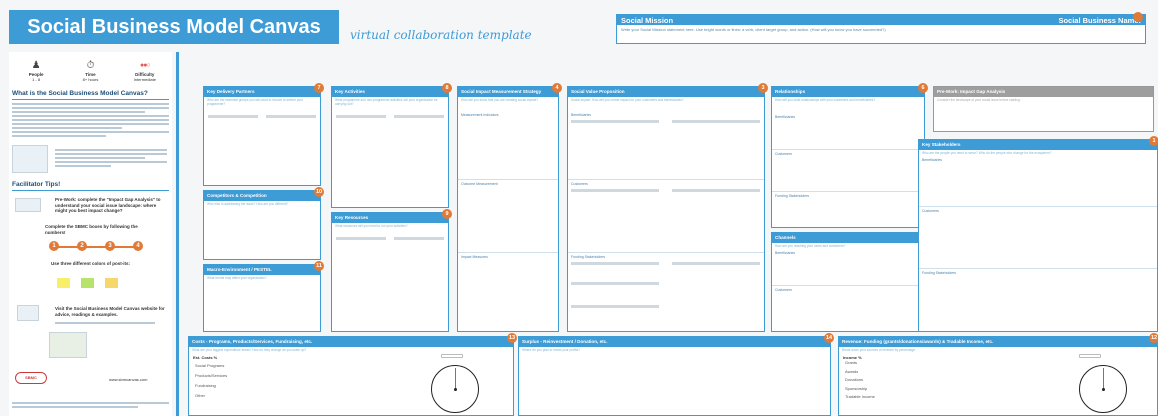 The height and width of the screenshot is (416, 1158). What do you see at coordinates (262, 92) in the screenshot?
I see `box-title: Key Delivery Partners` at bounding box center [262, 92].